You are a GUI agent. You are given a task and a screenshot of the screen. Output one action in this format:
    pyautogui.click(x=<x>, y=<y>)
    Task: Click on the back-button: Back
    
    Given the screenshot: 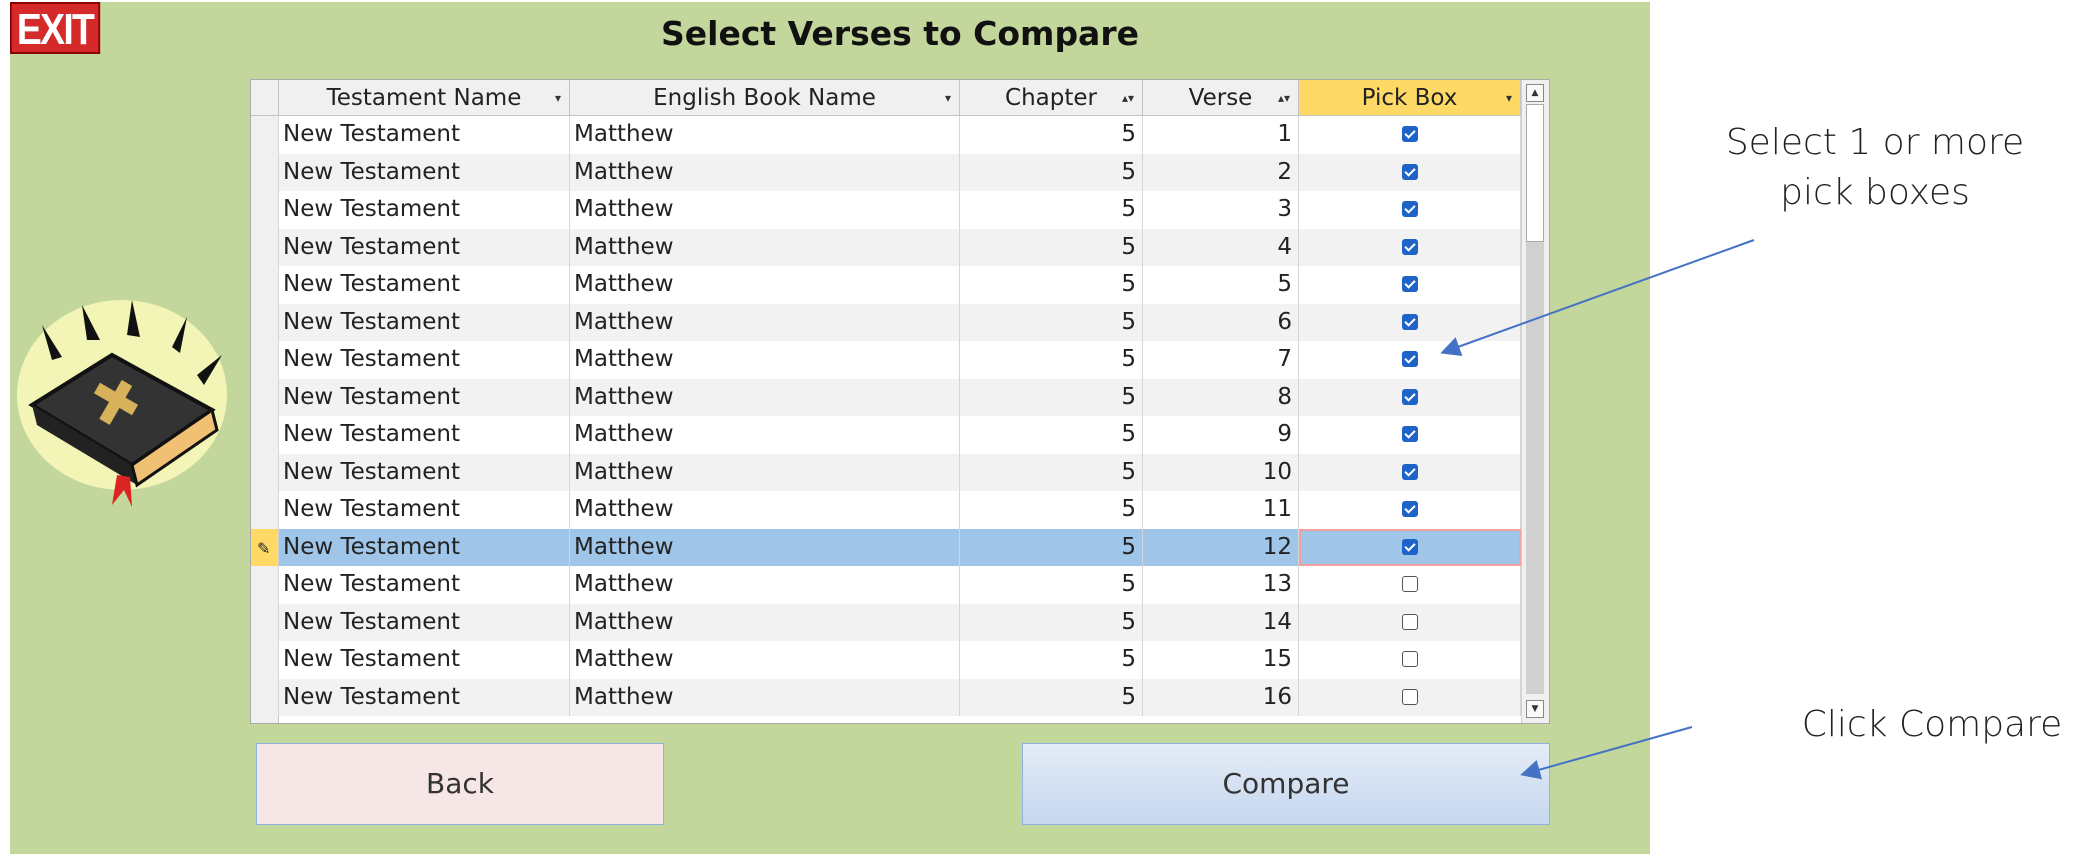 What is the action you would take?
    pyautogui.click(x=460, y=784)
    